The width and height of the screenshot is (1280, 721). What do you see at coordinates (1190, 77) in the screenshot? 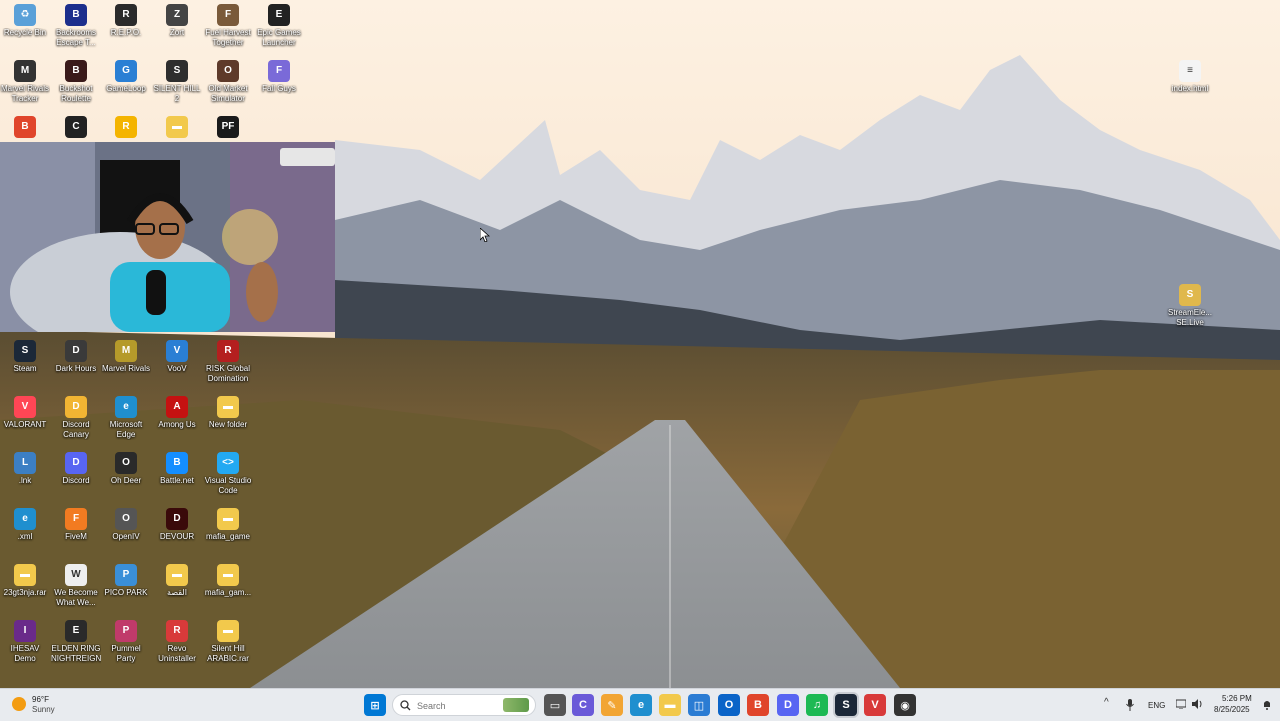
I see `desktop-icon-index-html: ≡ index.html` at bounding box center [1190, 77].